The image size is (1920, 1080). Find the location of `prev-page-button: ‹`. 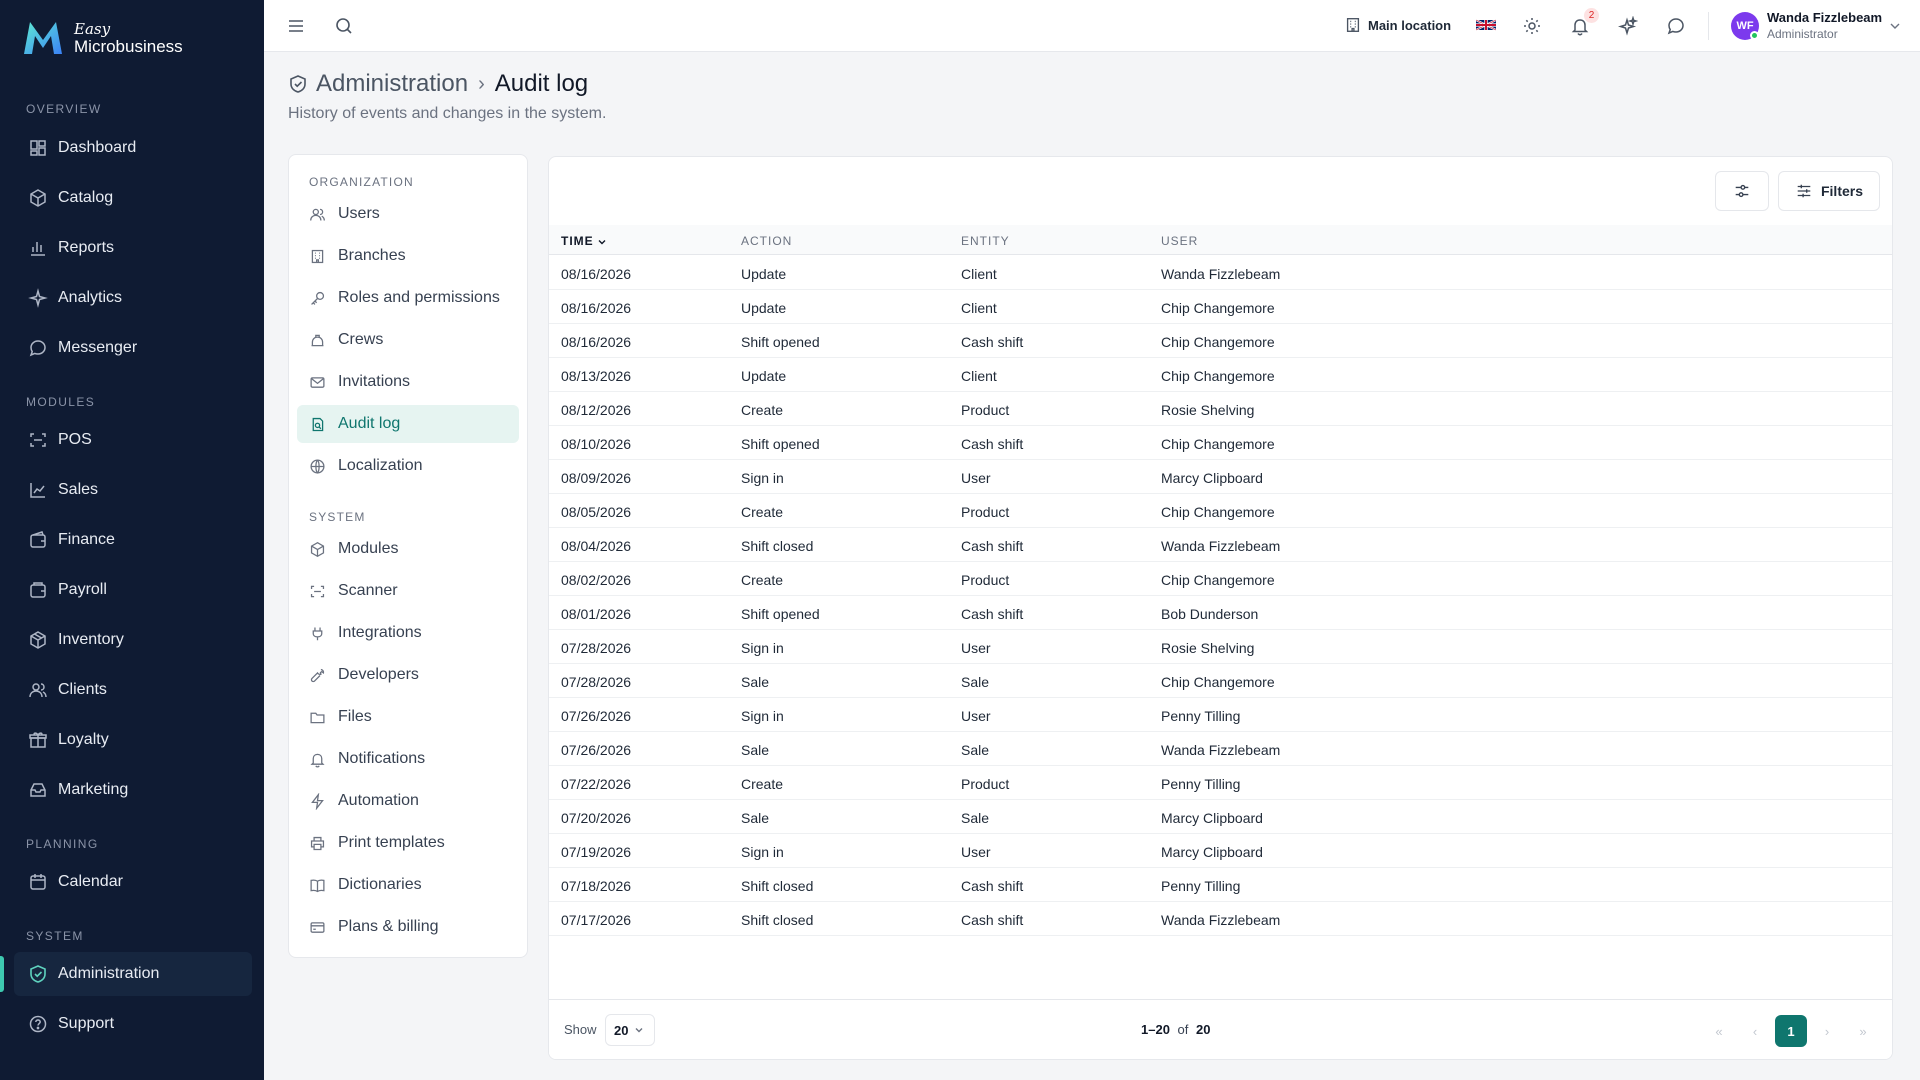

prev-page-button: ‹ is located at coordinates (1755, 1031).